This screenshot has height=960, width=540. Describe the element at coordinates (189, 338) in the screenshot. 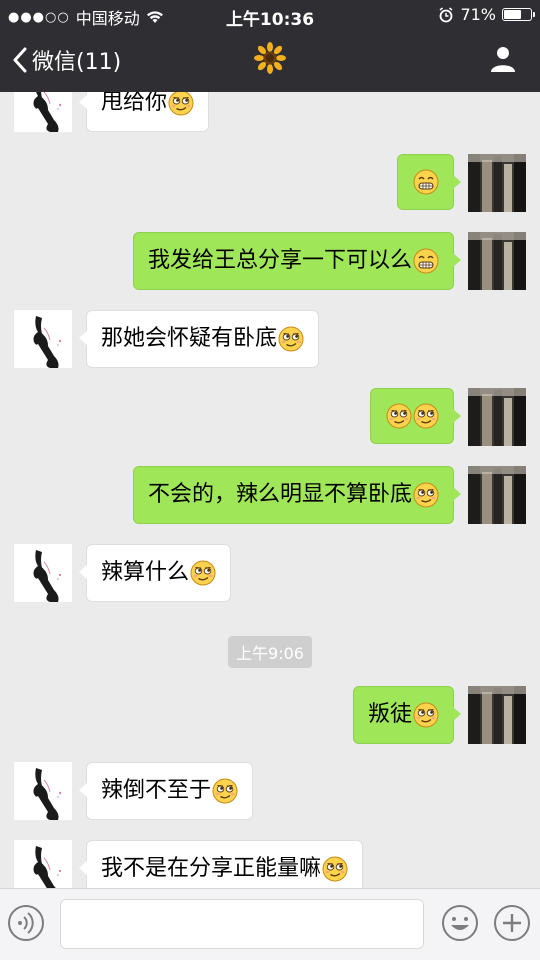

I see `message-text: 那她会怀疑有卧底` at that location.